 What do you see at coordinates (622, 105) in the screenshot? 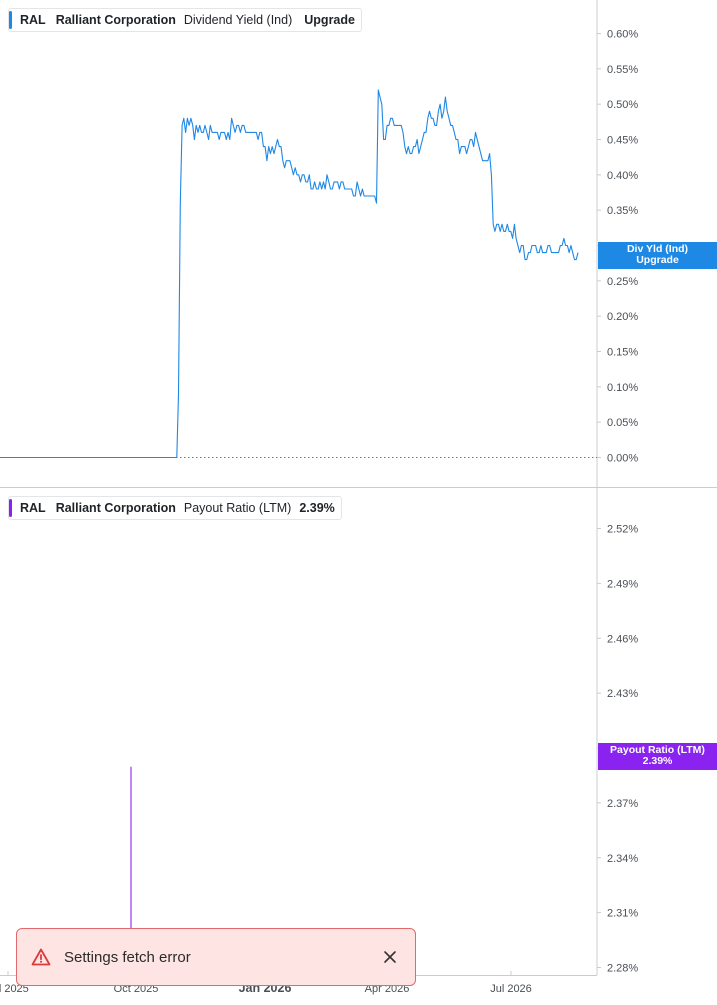
I see `y-tick-label: 0.50%` at bounding box center [622, 105].